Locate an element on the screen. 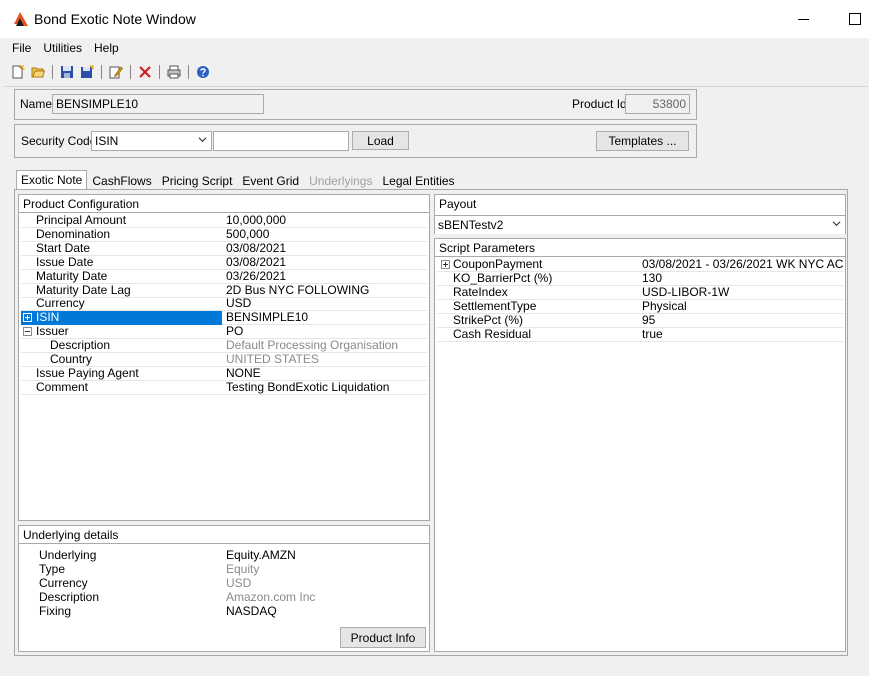 The width and height of the screenshot is (869, 676). tab-exotic-note: Exotic Note is located at coordinates (52, 180).